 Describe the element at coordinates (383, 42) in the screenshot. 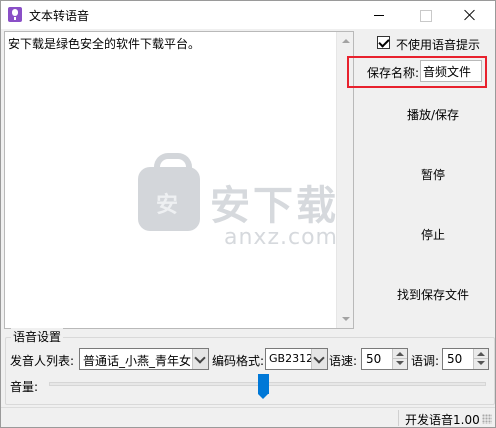

I see `no-voice-prompt-checkbox` at that location.